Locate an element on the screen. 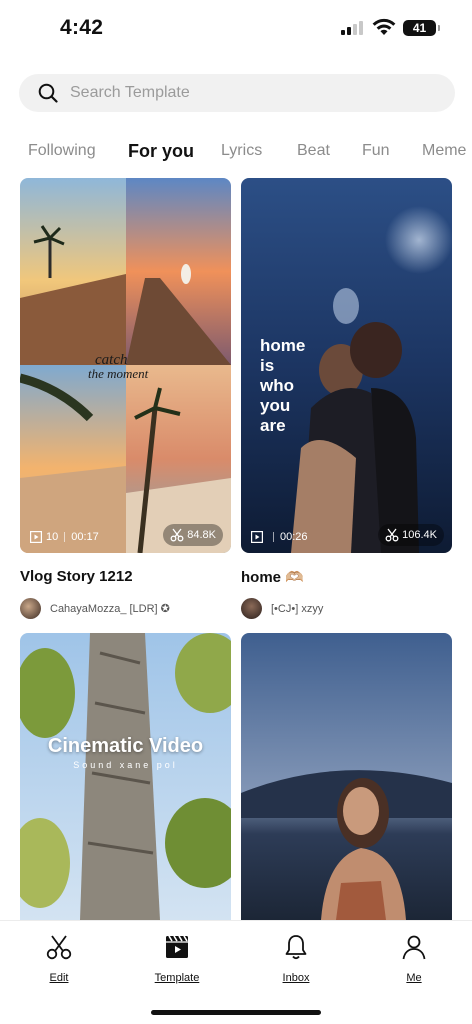  tab-meme: Meme is located at coordinates (444, 151).